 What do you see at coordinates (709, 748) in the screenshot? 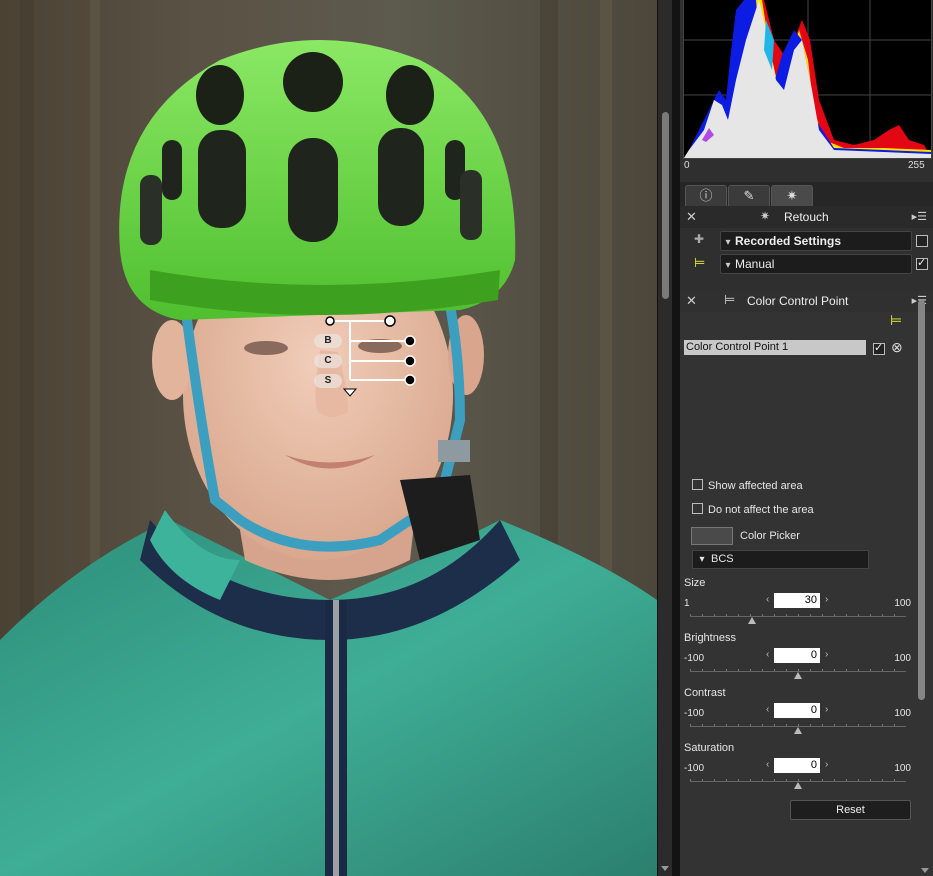
I see `saturation-label: Saturation` at bounding box center [709, 748].